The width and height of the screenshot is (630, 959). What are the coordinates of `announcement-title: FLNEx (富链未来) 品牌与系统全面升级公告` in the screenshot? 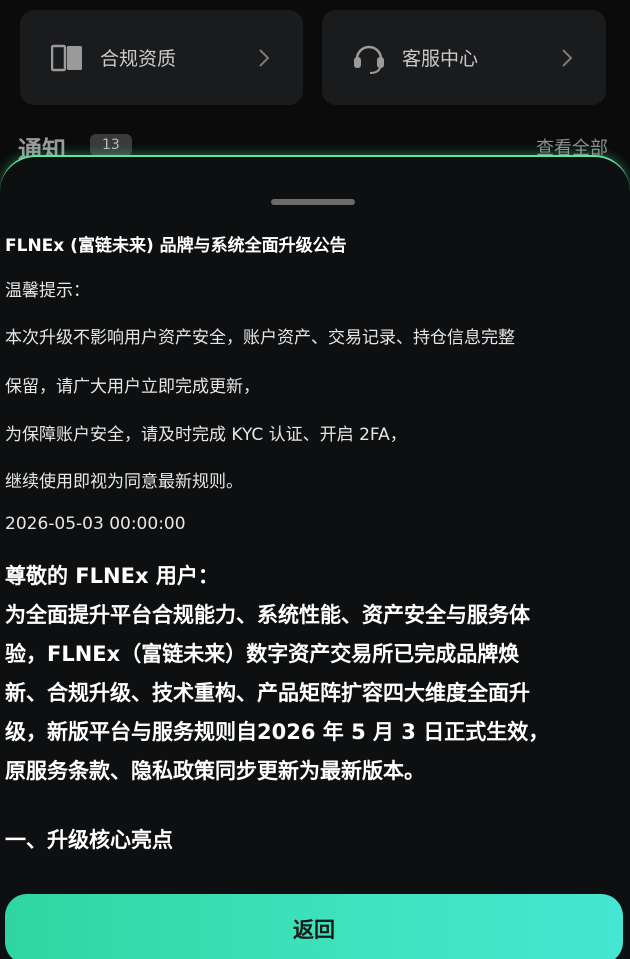 It's located at (176, 246).